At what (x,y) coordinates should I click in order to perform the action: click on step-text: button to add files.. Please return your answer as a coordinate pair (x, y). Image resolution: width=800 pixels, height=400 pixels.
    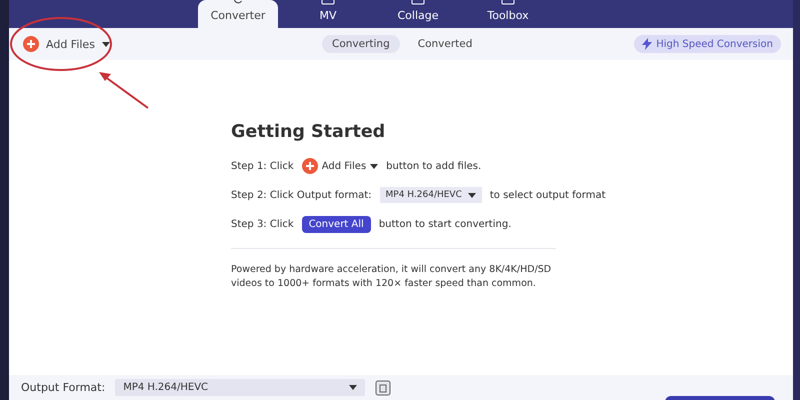
    Looking at the image, I should click on (434, 166).